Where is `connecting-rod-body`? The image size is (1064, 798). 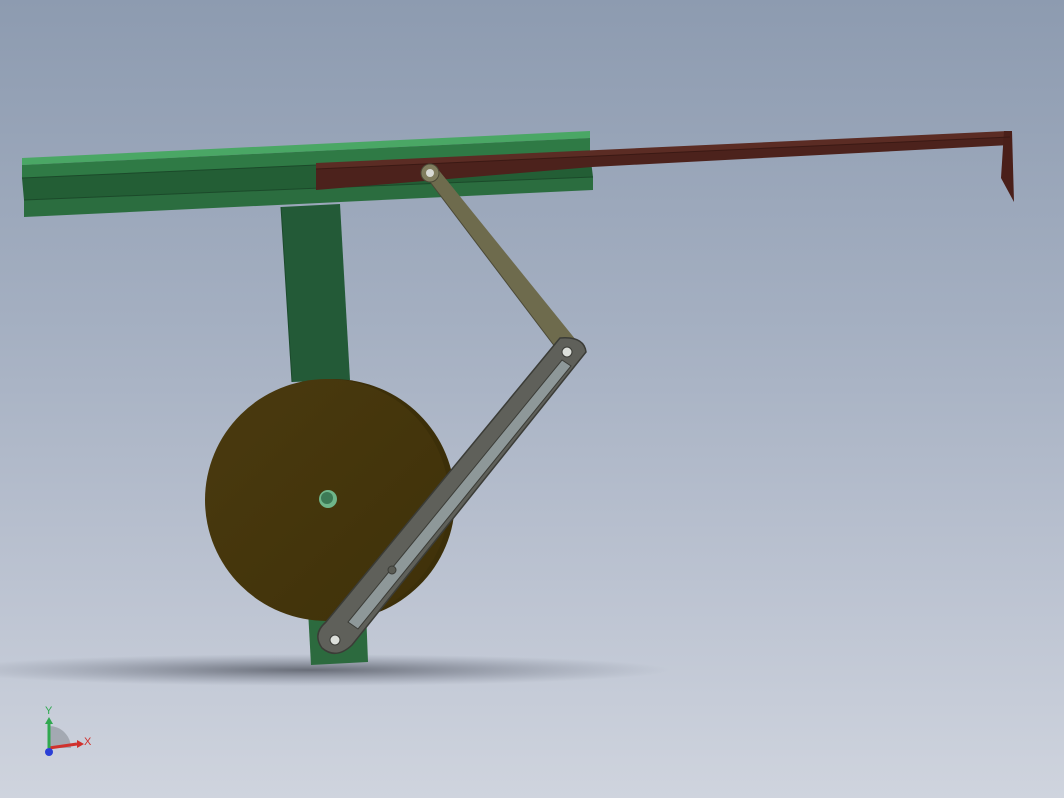
connecting-rod-body is located at coordinates (500, 262).